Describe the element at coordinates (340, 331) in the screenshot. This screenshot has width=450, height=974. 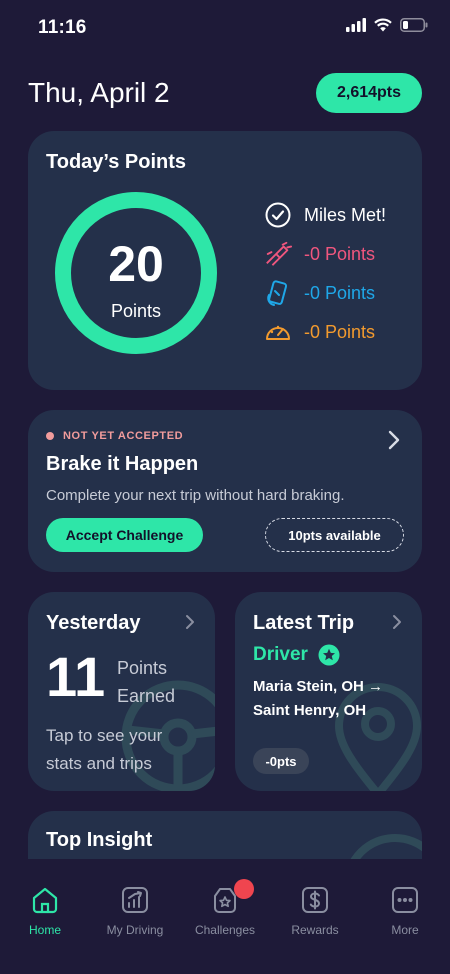
I see `metric-speeding-label: -0 Points` at that location.